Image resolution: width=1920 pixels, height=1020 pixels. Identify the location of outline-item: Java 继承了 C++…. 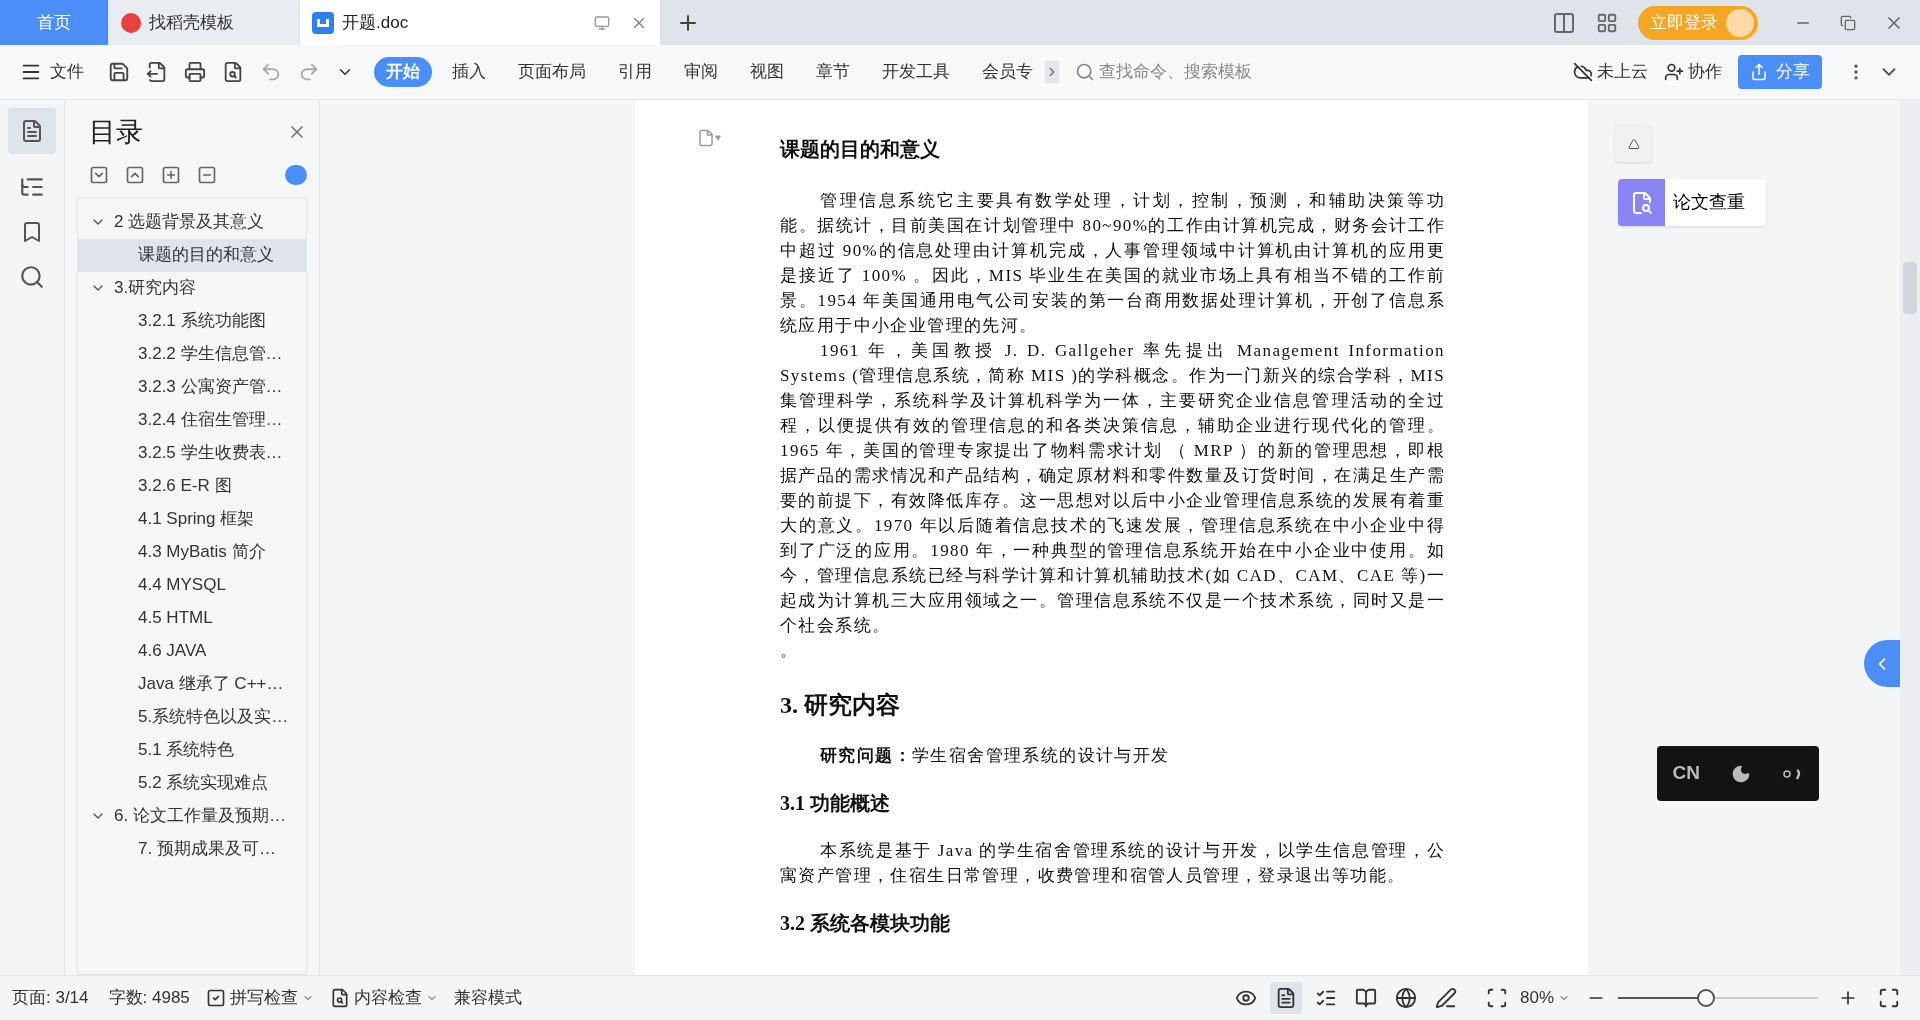
(192, 684).